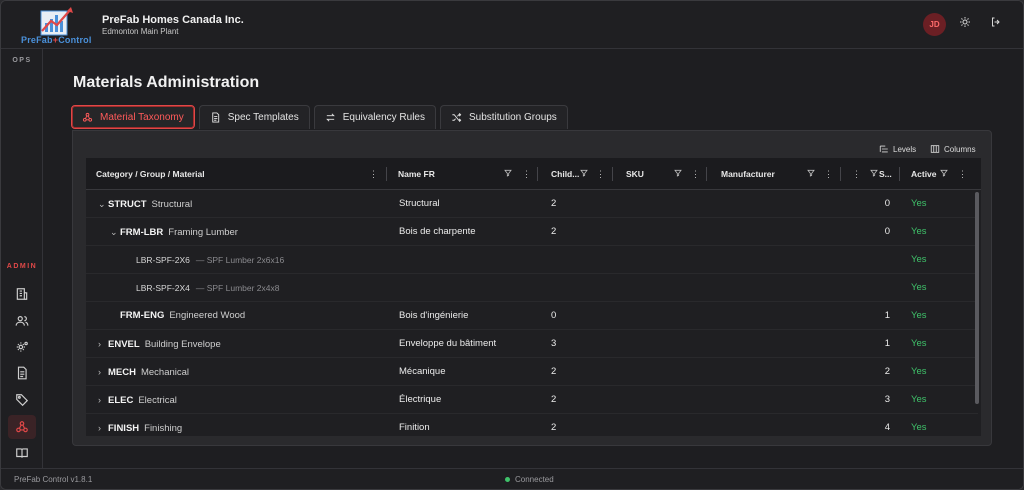  I want to click on tab-label: Material Taxonomy, so click(142, 117).